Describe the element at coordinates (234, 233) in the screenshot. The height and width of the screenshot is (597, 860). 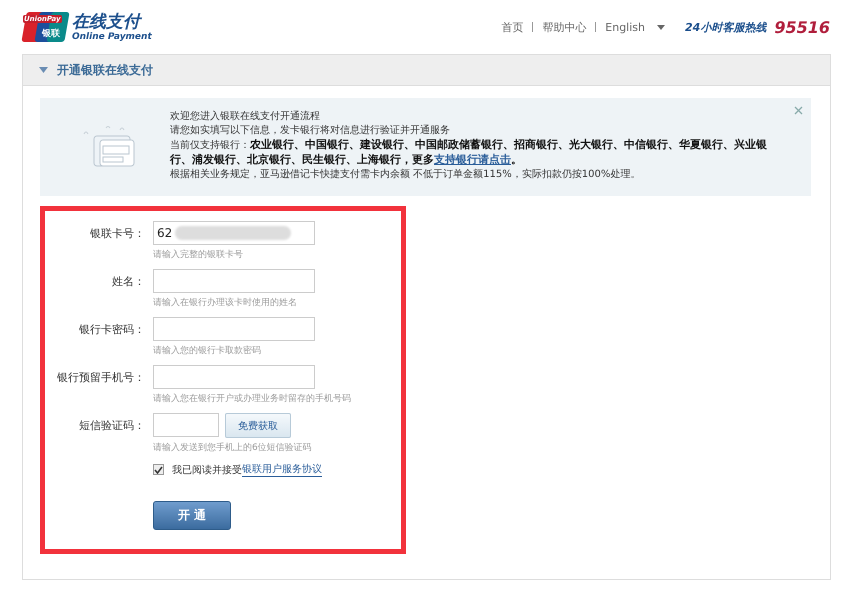
I see `input-field: 62` at that location.